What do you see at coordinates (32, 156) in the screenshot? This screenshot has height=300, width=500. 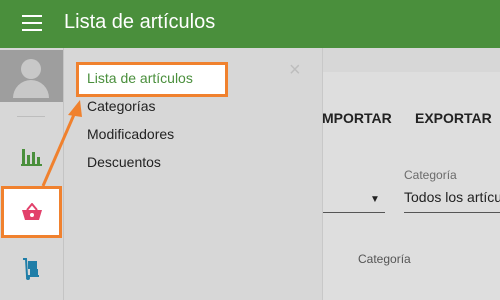 I see `bar-chart-icon` at bounding box center [32, 156].